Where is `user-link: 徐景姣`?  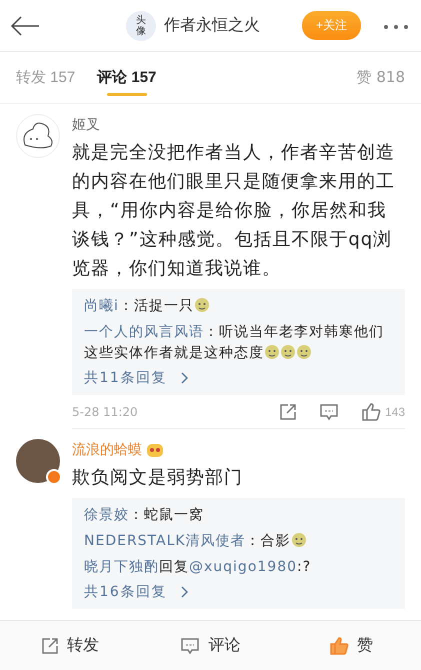 user-link: 徐景姣 is located at coordinates (106, 515).